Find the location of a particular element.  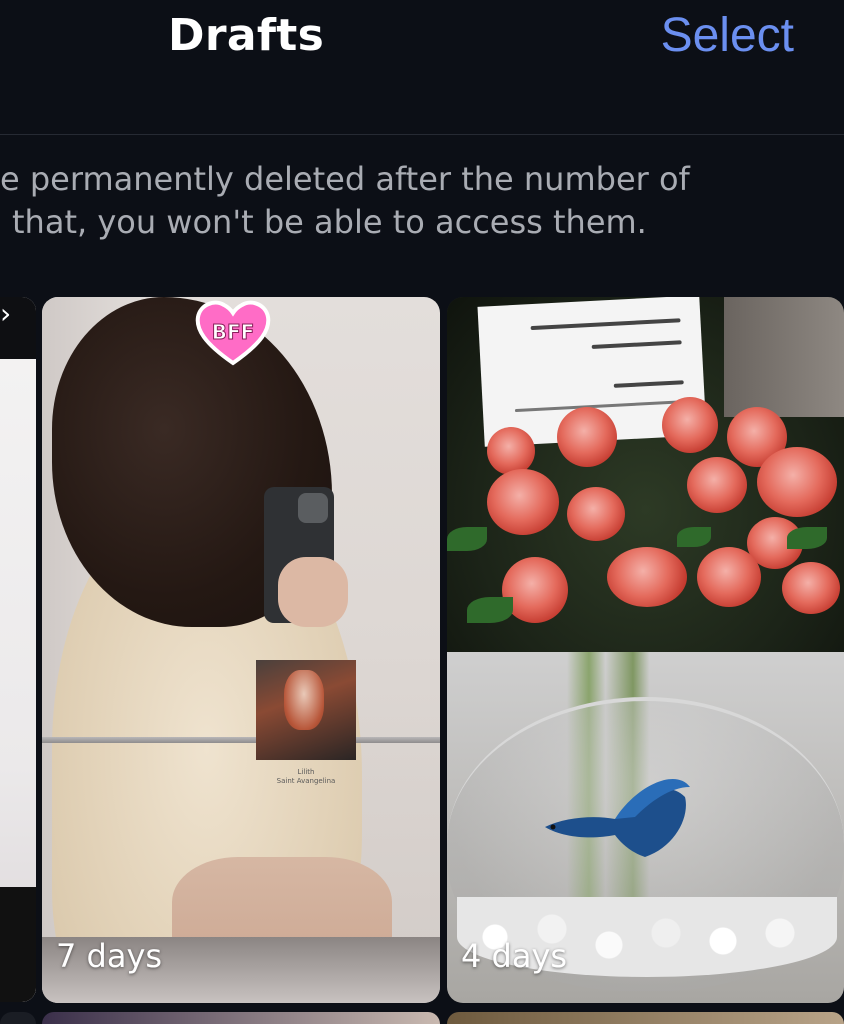

photo-betta-fish is located at coordinates (617, 817).